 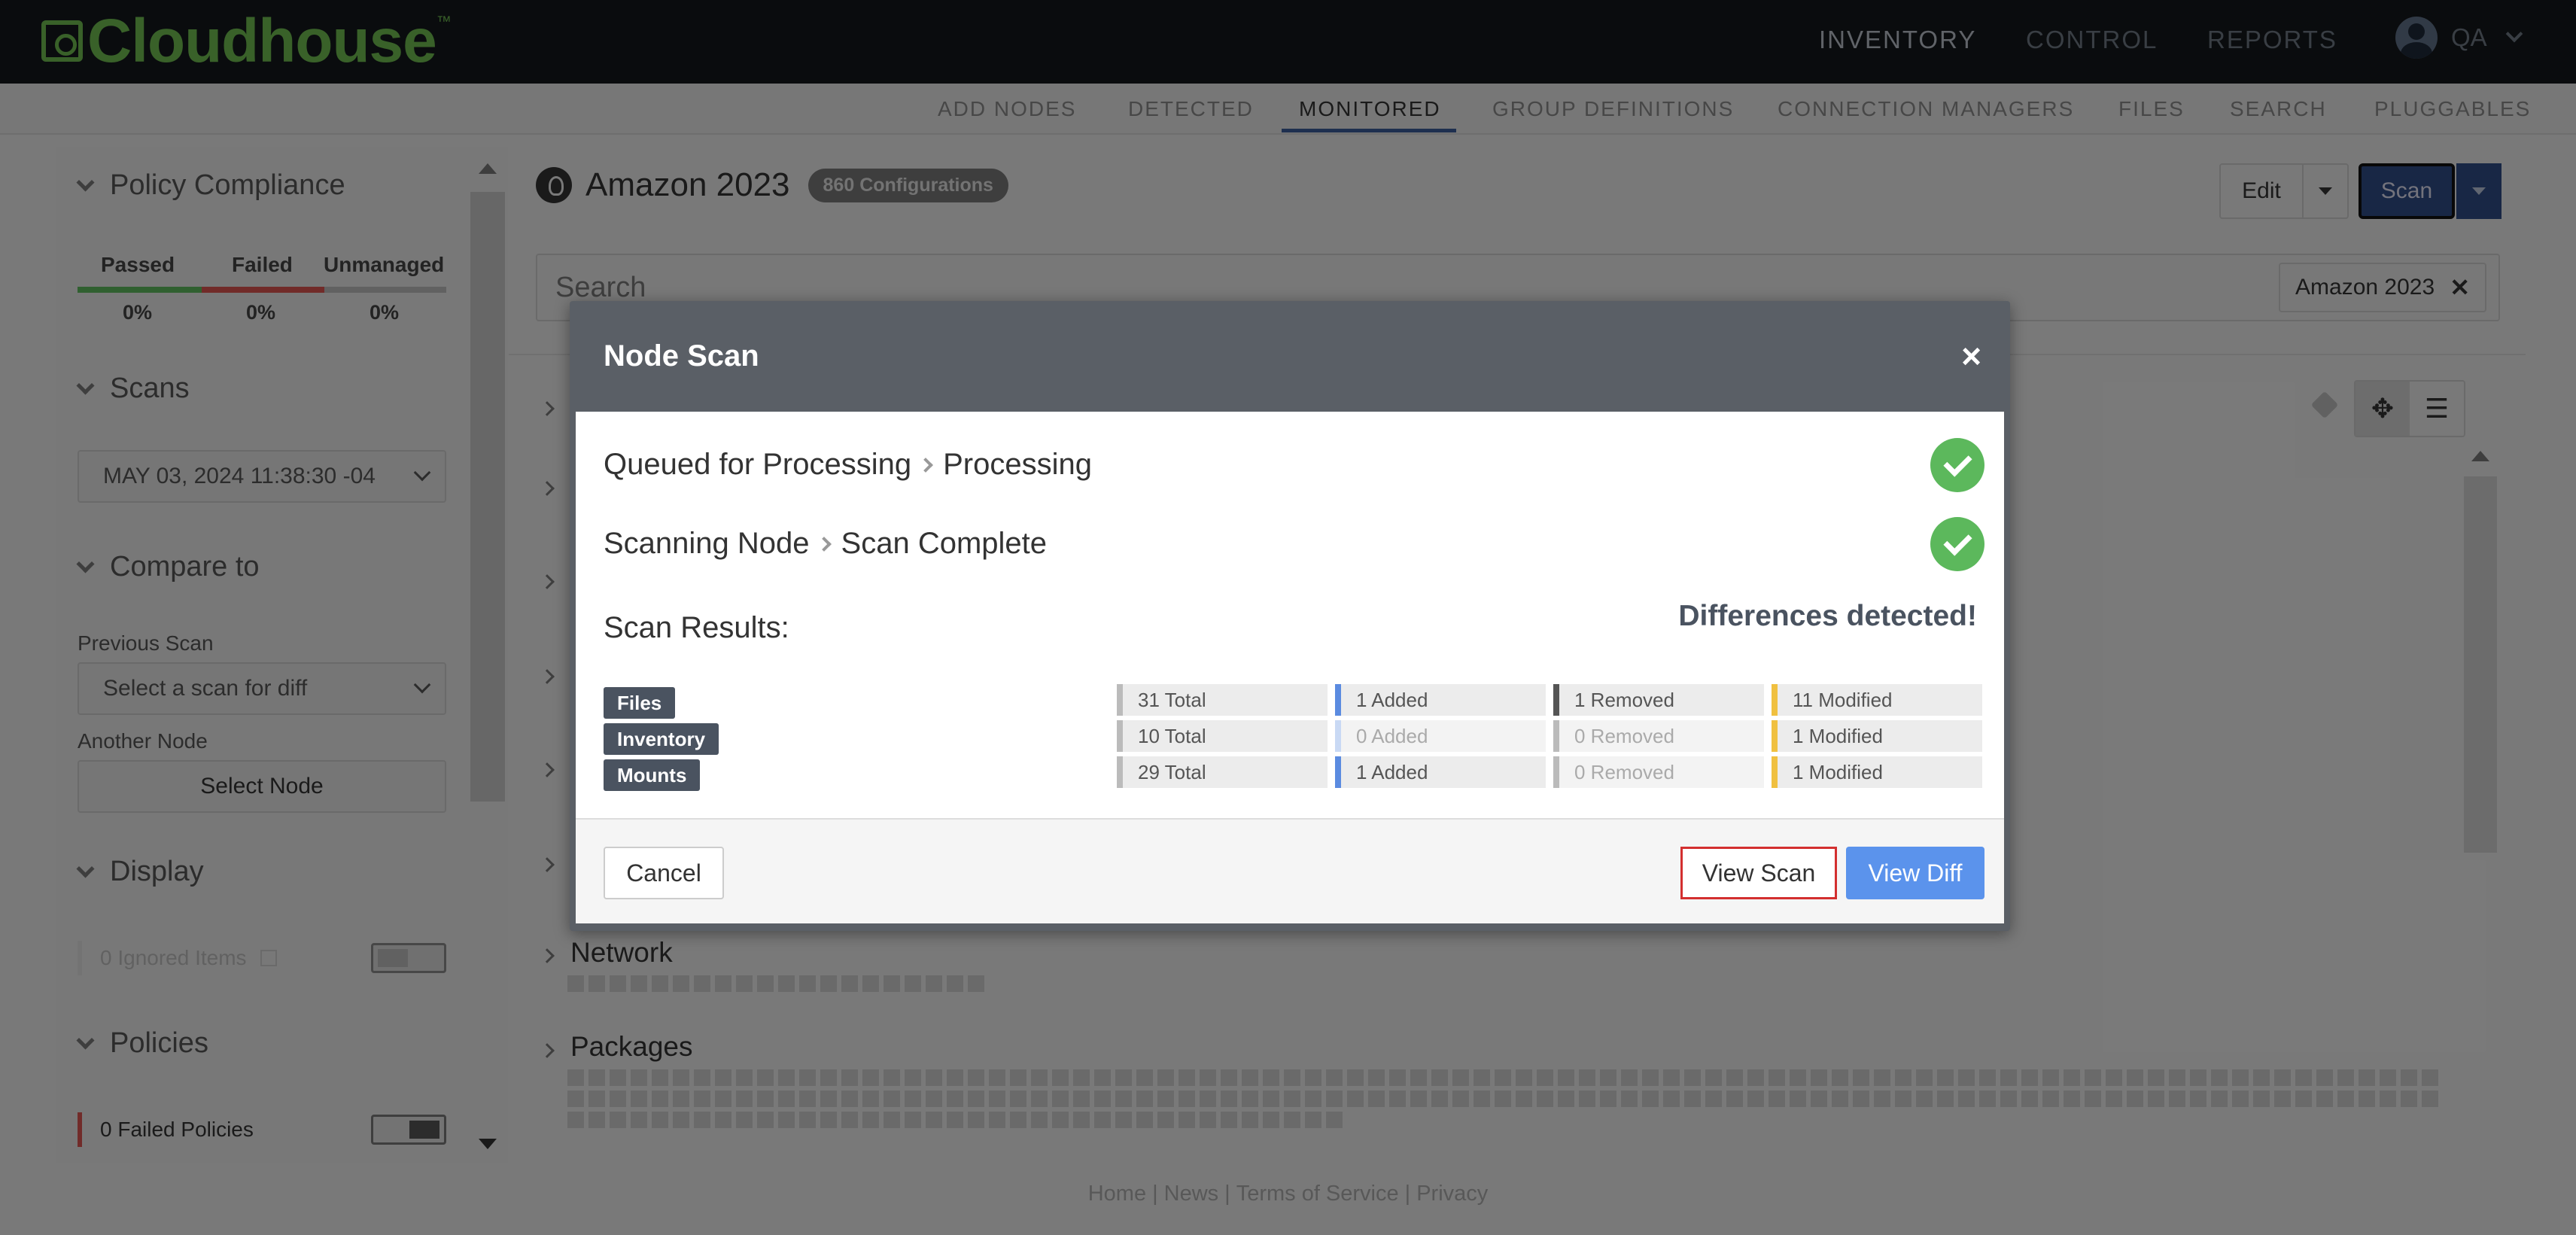 I want to click on mounts-total: 29 Total, so click(x=1222, y=772).